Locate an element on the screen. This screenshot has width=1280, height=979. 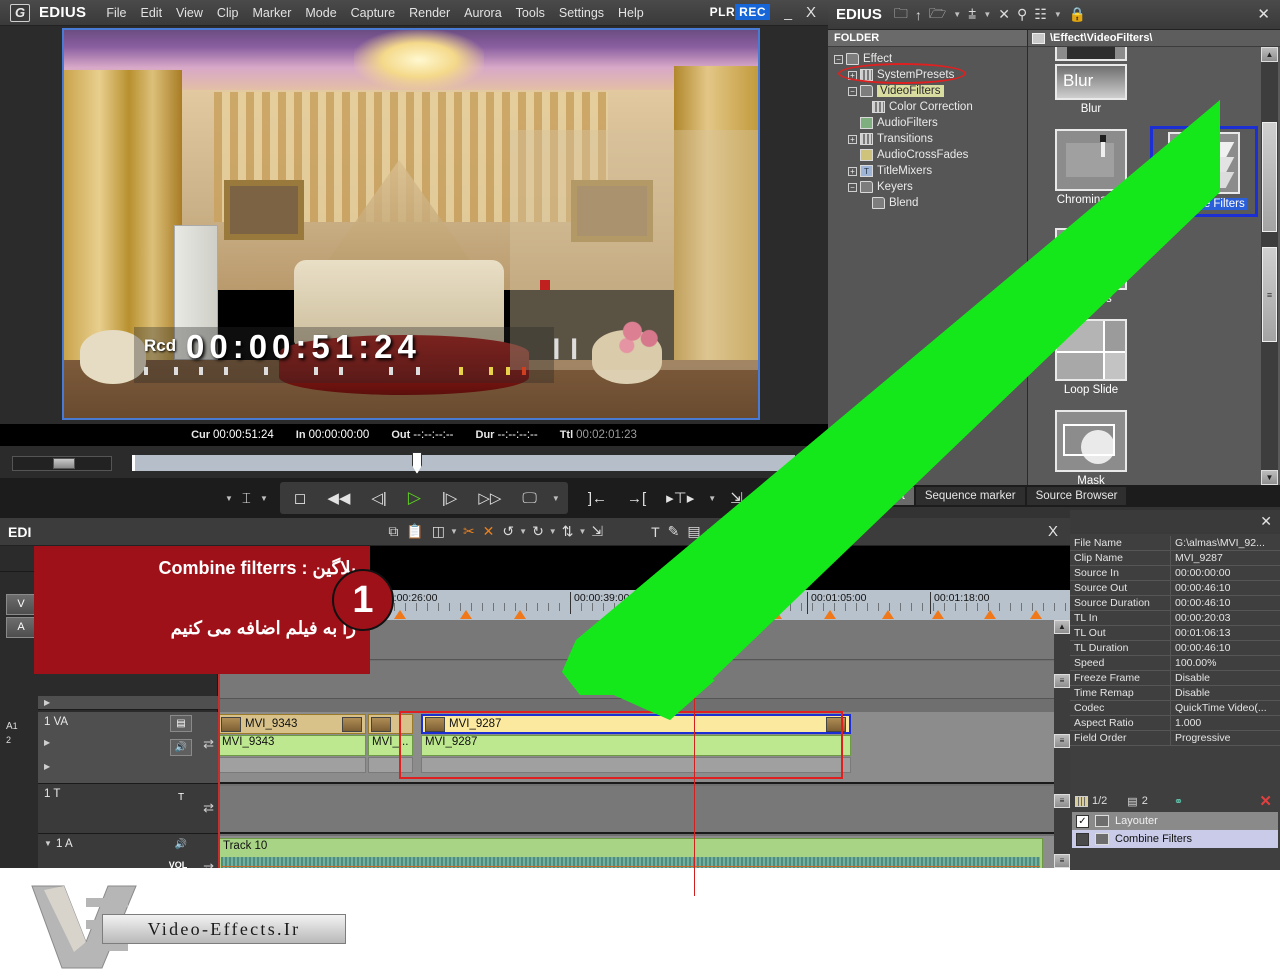
audio-mixer-icon: ♯ is located at coordinates (743, 532).